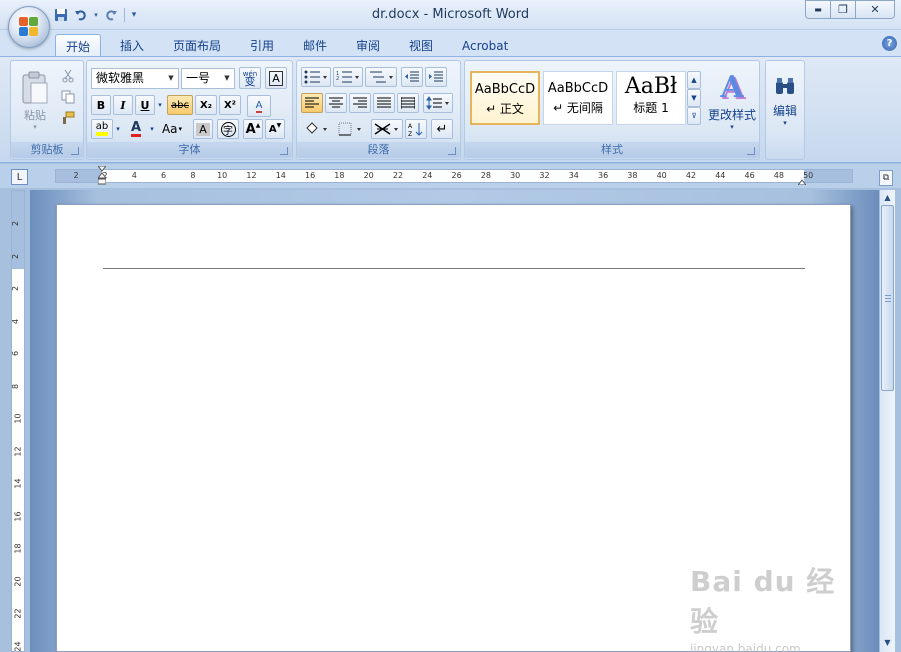 This screenshot has height=652, width=901. I want to click on style-normal: AaBbCcD ↵ 正文, so click(505, 98).